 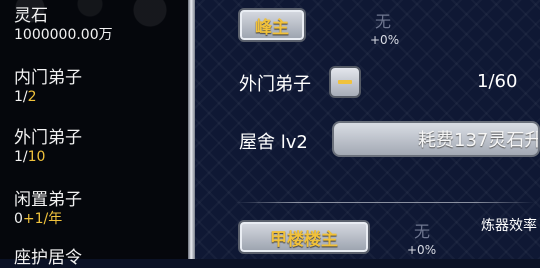 What do you see at coordinates (385, 40) in the screenshot?
I see `peak-master-bonus: +0%` at bounding box center [385, 40].